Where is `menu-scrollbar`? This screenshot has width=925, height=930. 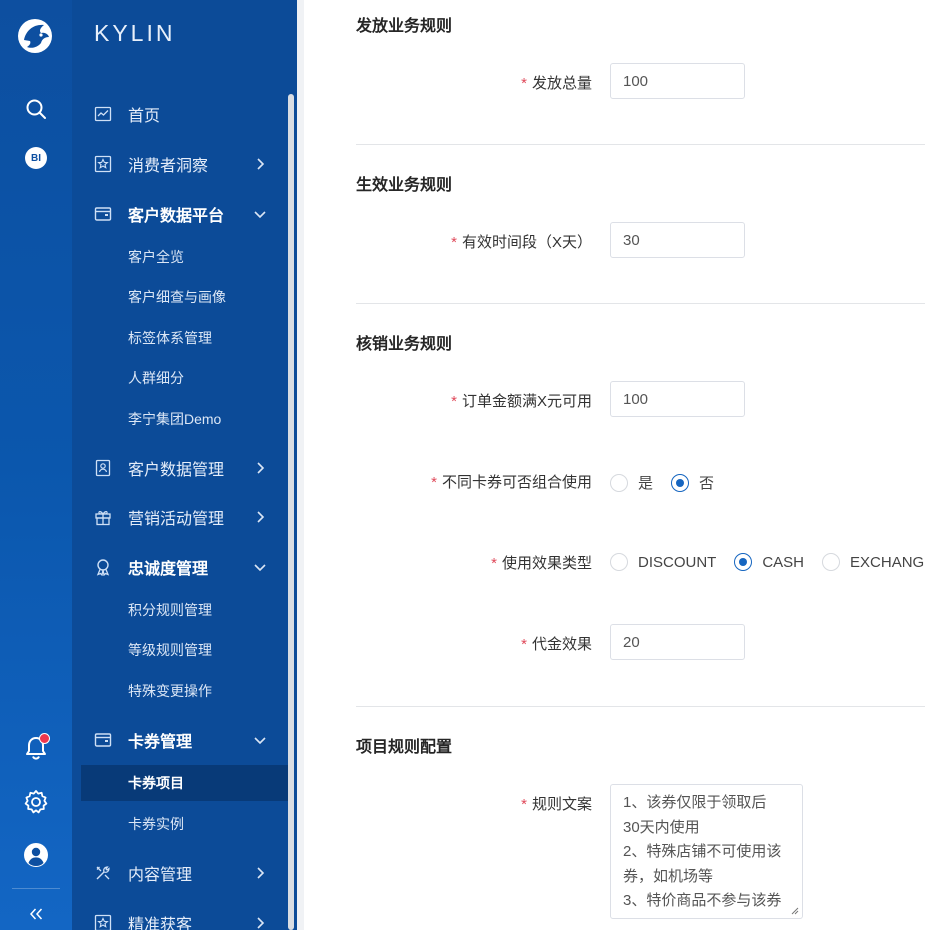 menu-scrollbar is located at coordinates (291, 512).